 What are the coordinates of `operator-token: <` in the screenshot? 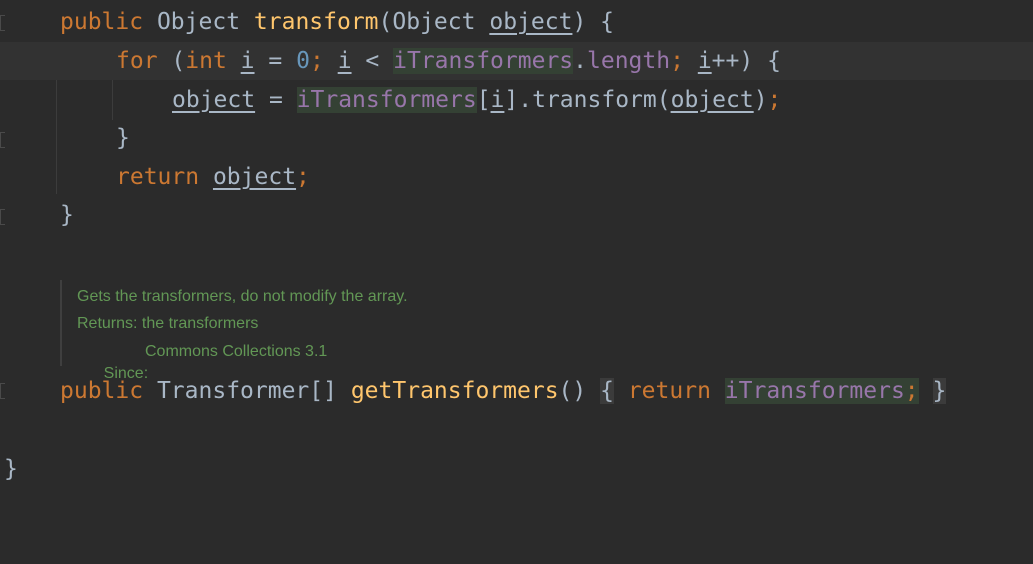 It's located at (372, 61).